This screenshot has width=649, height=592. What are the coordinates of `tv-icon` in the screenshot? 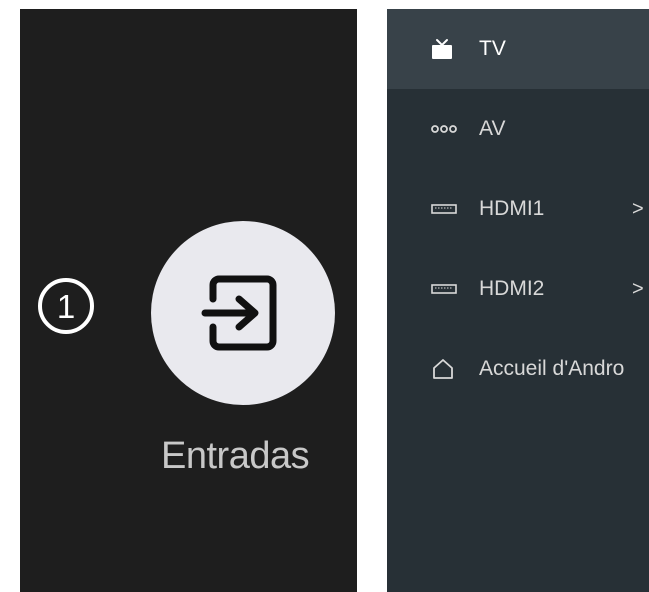 It's located at (442, 49).